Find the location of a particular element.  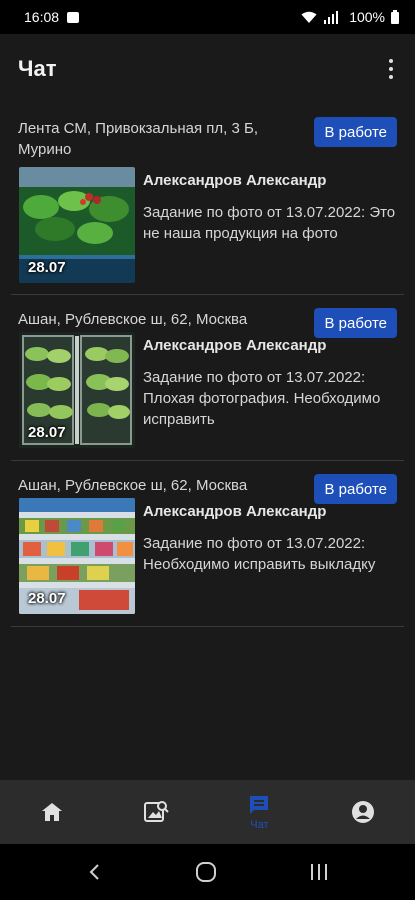

page-title: Чат is located at coordinates (37, 68).